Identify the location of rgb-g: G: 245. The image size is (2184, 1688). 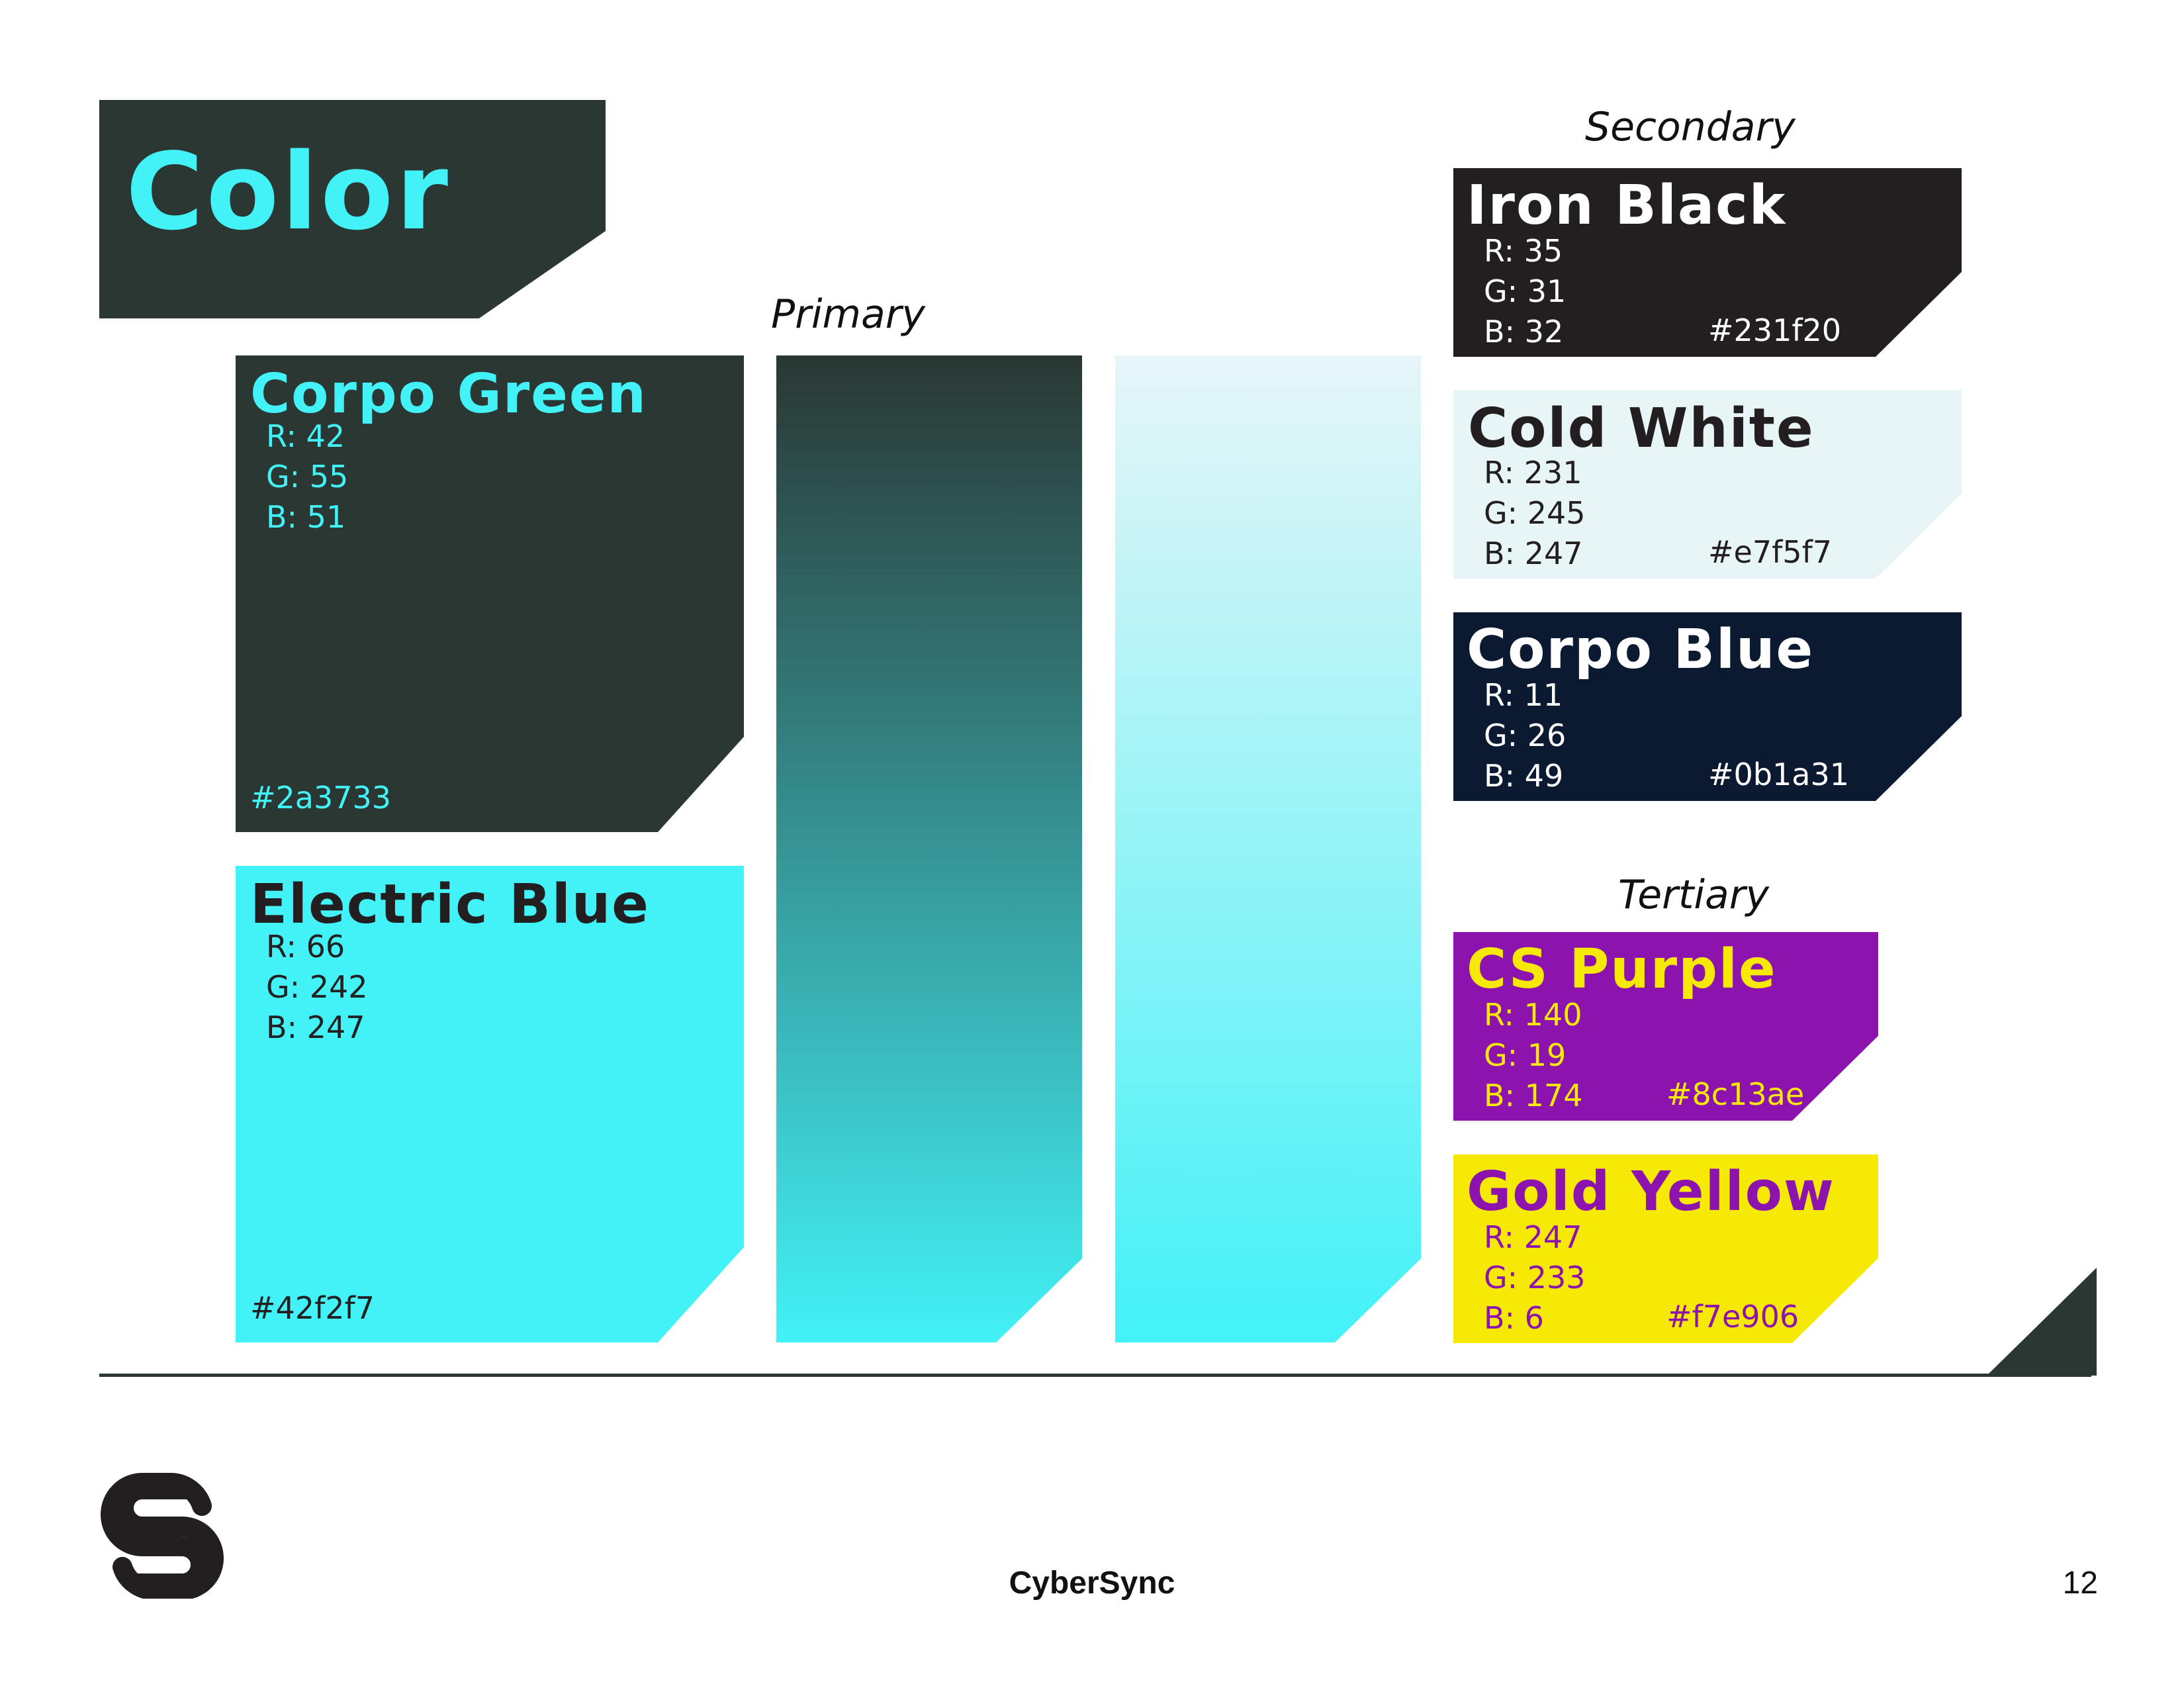
(1535, 513).